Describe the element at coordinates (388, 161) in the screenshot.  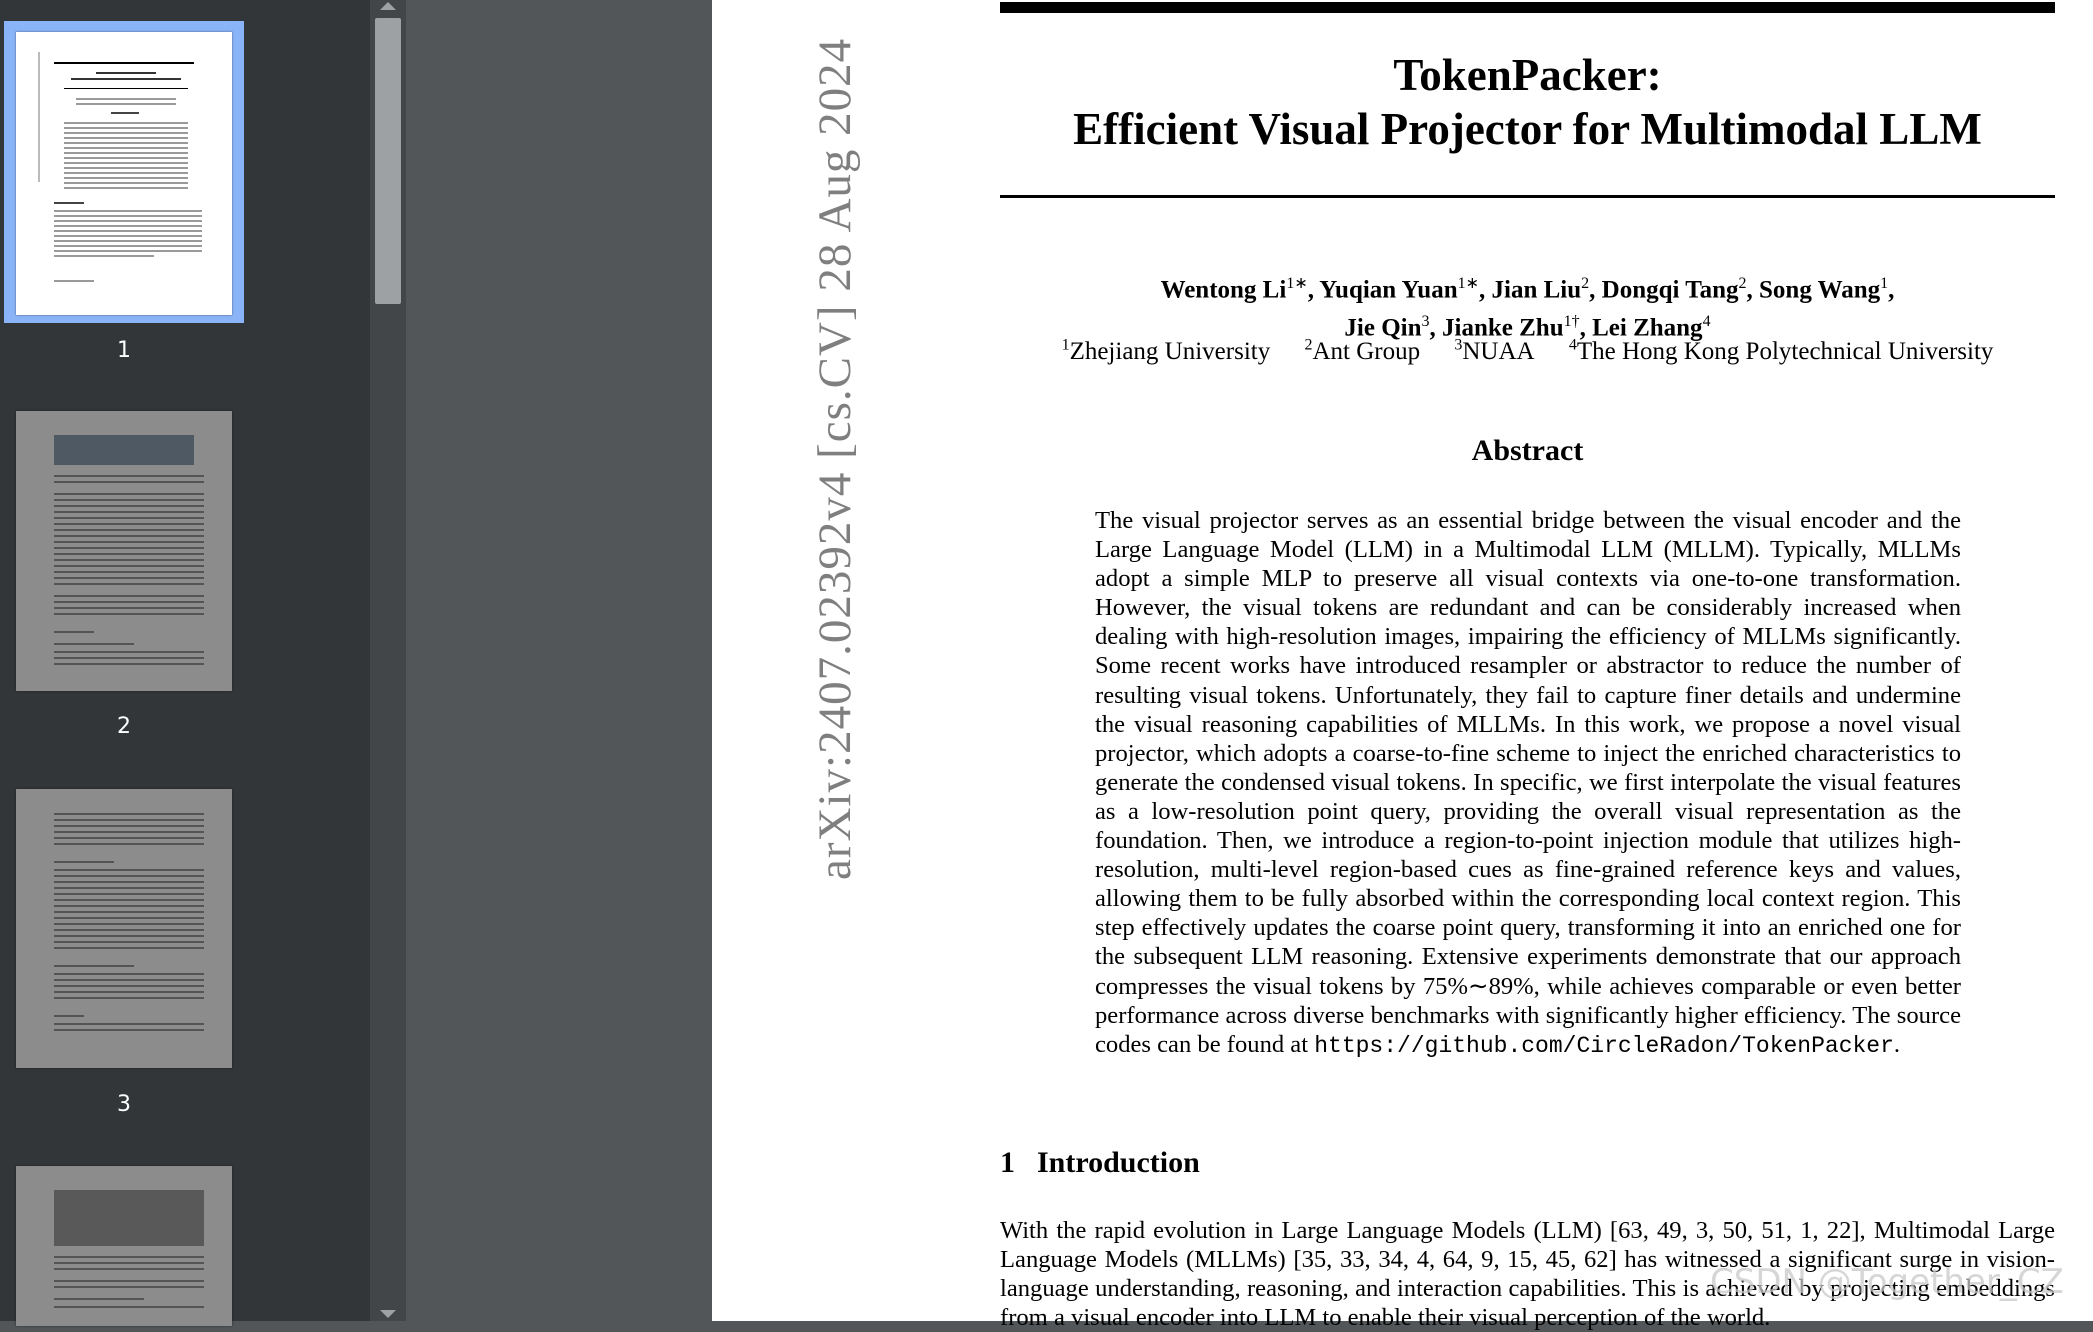
I see `scrollbar-thumb` at that location.